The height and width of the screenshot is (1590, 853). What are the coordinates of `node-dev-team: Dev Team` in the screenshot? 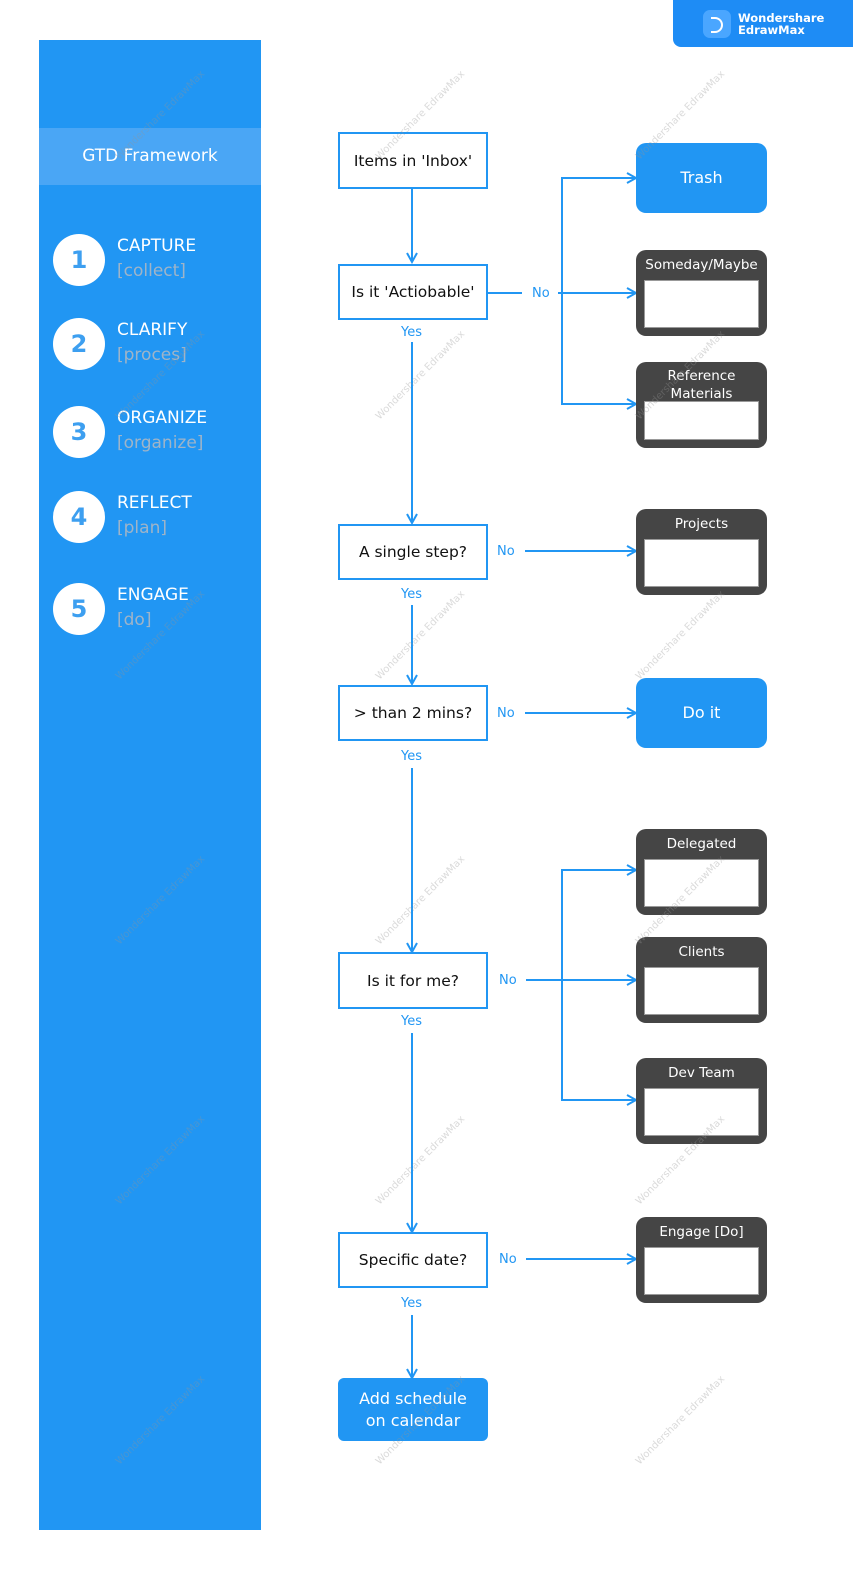 It's located at (701, 1101).